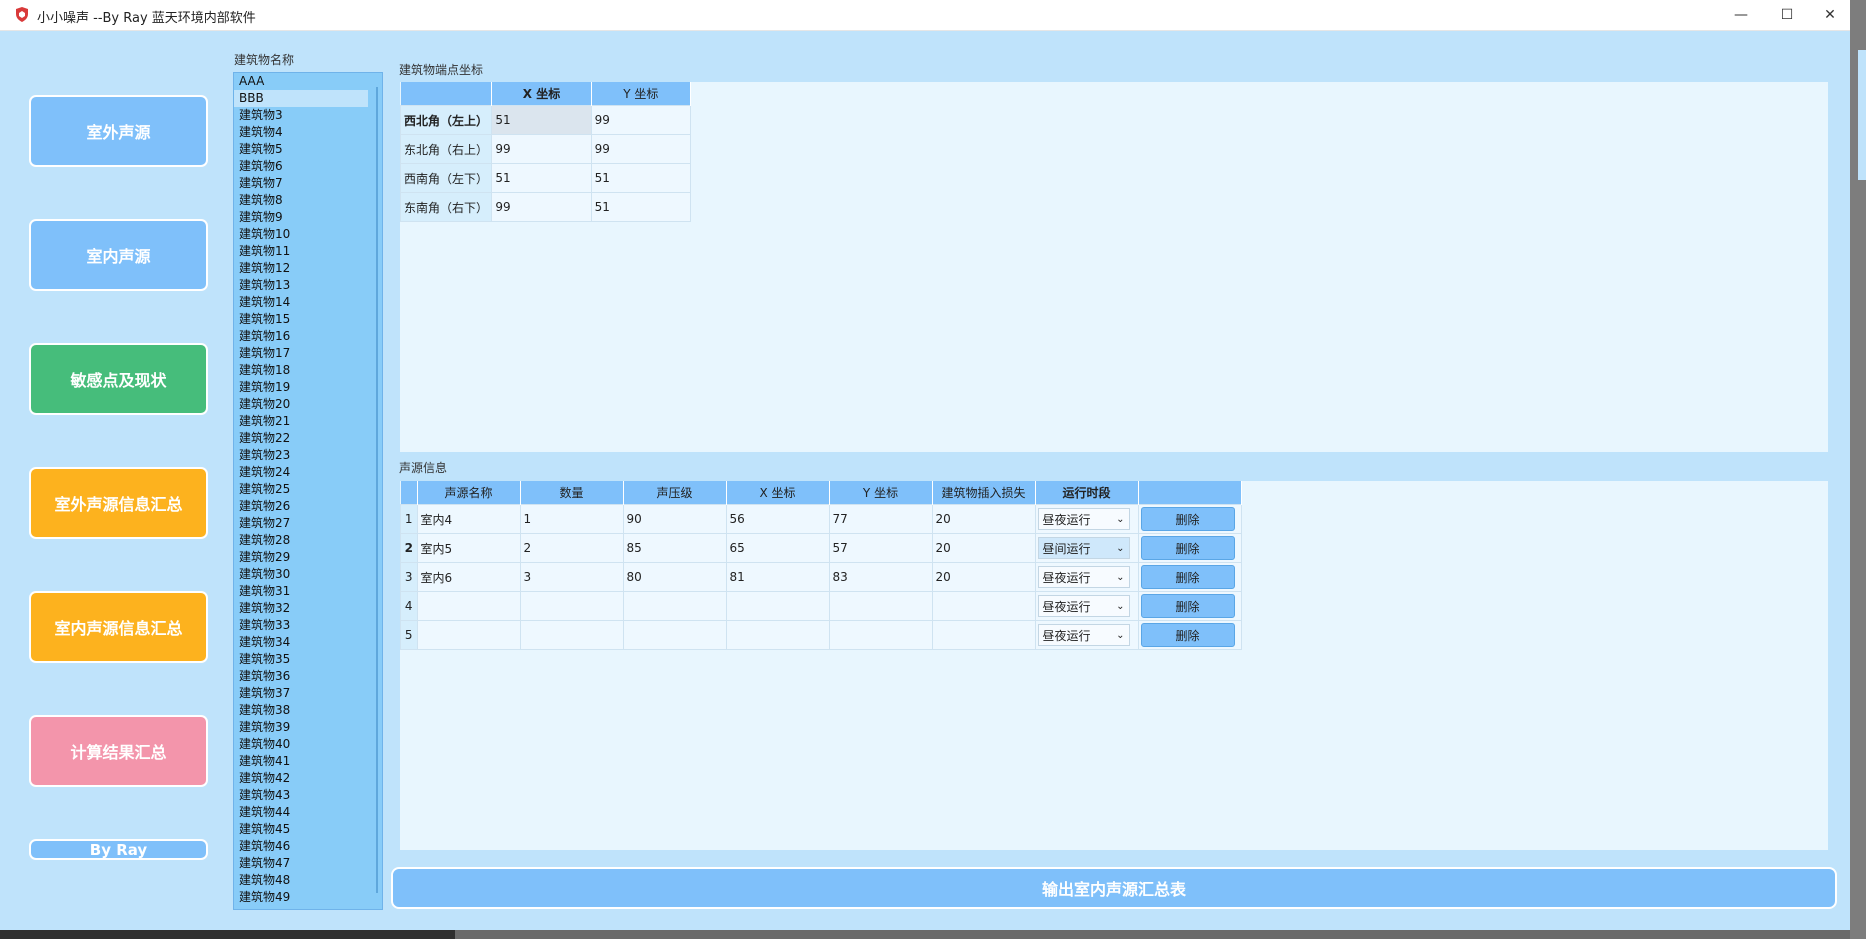  Describe the element at coordinates (308, 336) in the screenshot. I see `building-list-item: 建筑物16` at that location.